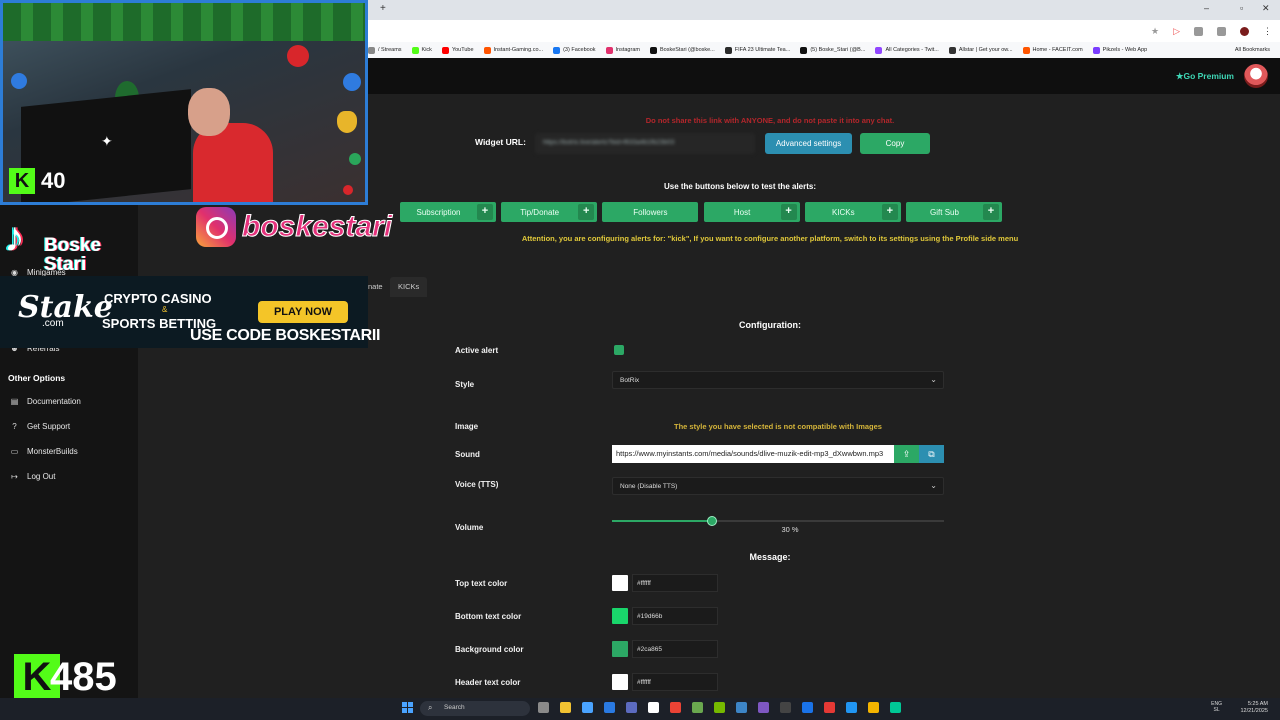  I want to click on voice-tts-select: None (Disable TTS) ⌄, so click(778, 486).